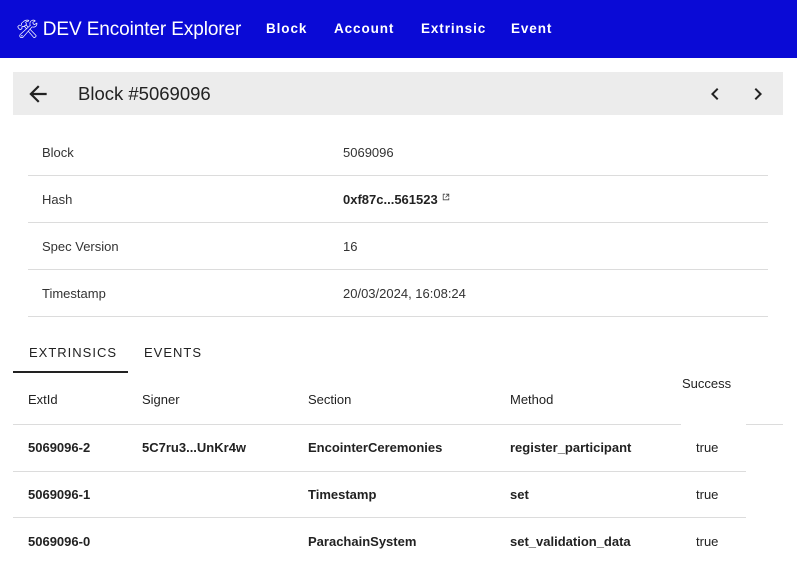  Describe the element at coordinates (144, 93) in the screenshot. I see `page-title: Block #5069096` at that location.